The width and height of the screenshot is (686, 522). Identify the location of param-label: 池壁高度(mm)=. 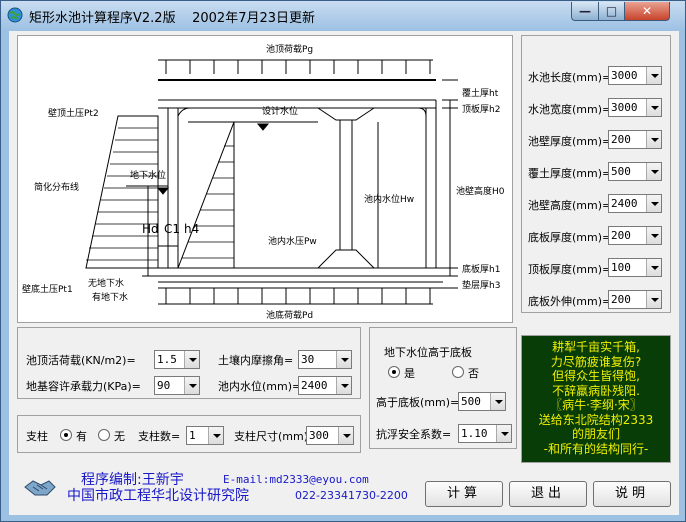
(570, 205).